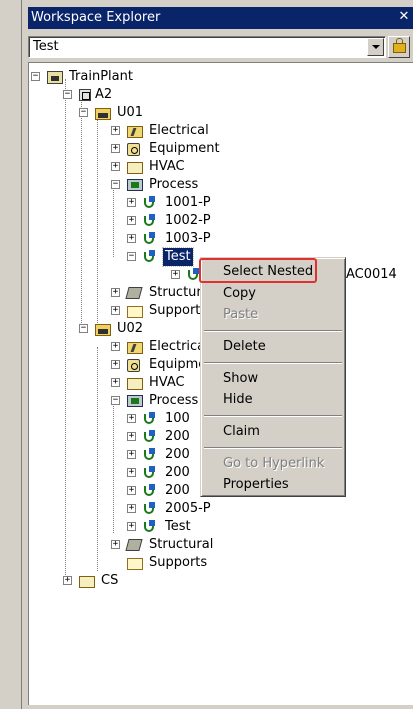 The height and width of the screenshot is (709, 413). Describe the element at coordinates (273, 400) in the screenshot. I see `menu-item-hide: Hide` at that location.